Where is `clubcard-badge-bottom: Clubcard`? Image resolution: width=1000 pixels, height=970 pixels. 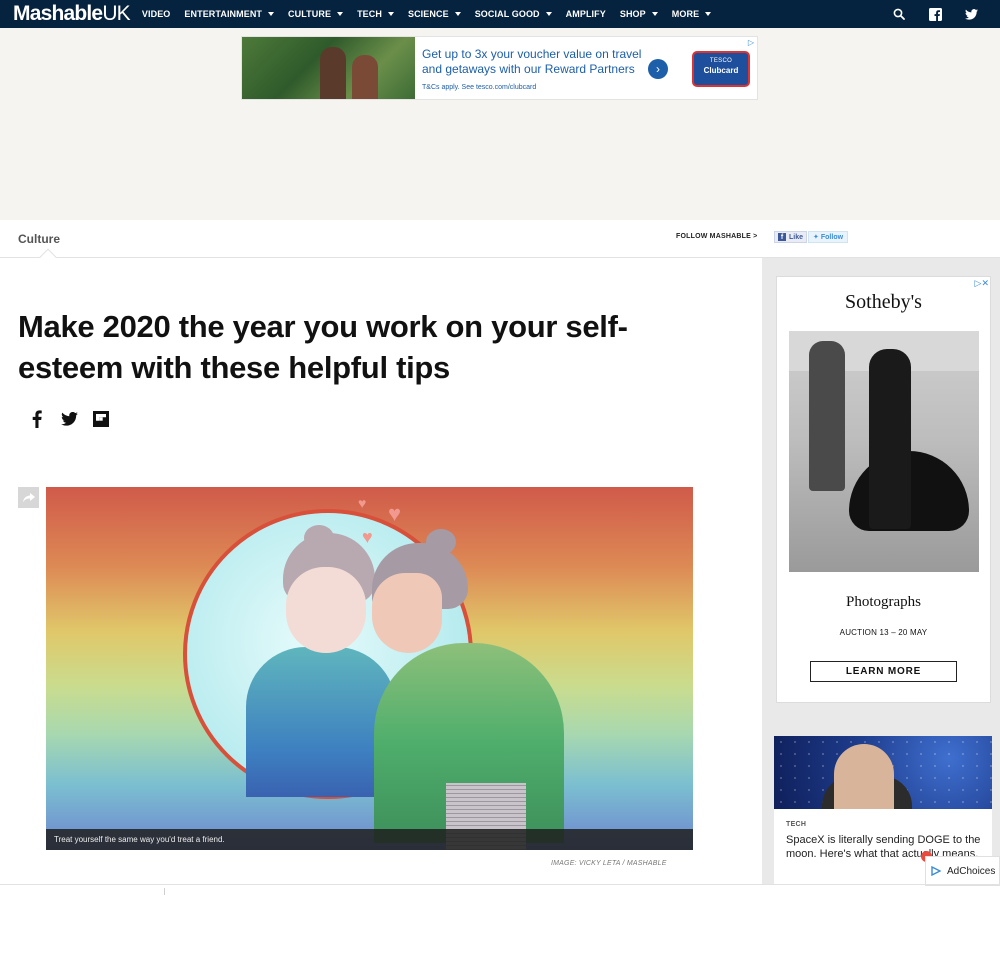 clubcard-badge-bottom: Clubcard is located at coordinates (721, 70).